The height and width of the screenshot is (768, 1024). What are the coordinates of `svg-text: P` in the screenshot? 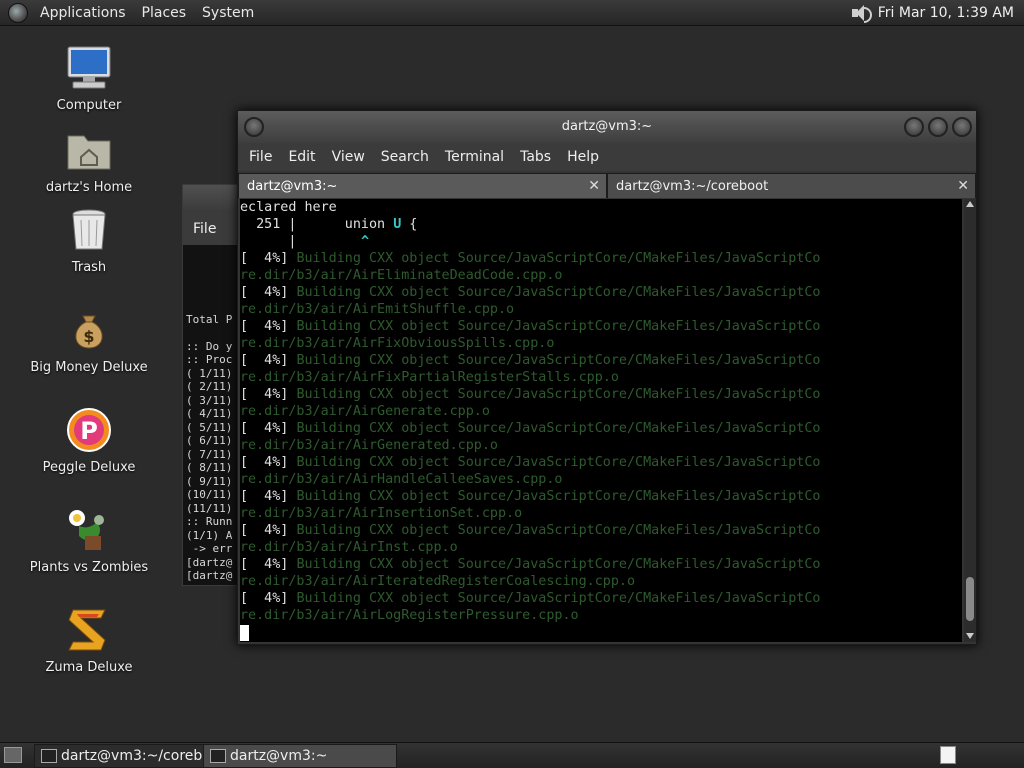 It's located at (89, 431).